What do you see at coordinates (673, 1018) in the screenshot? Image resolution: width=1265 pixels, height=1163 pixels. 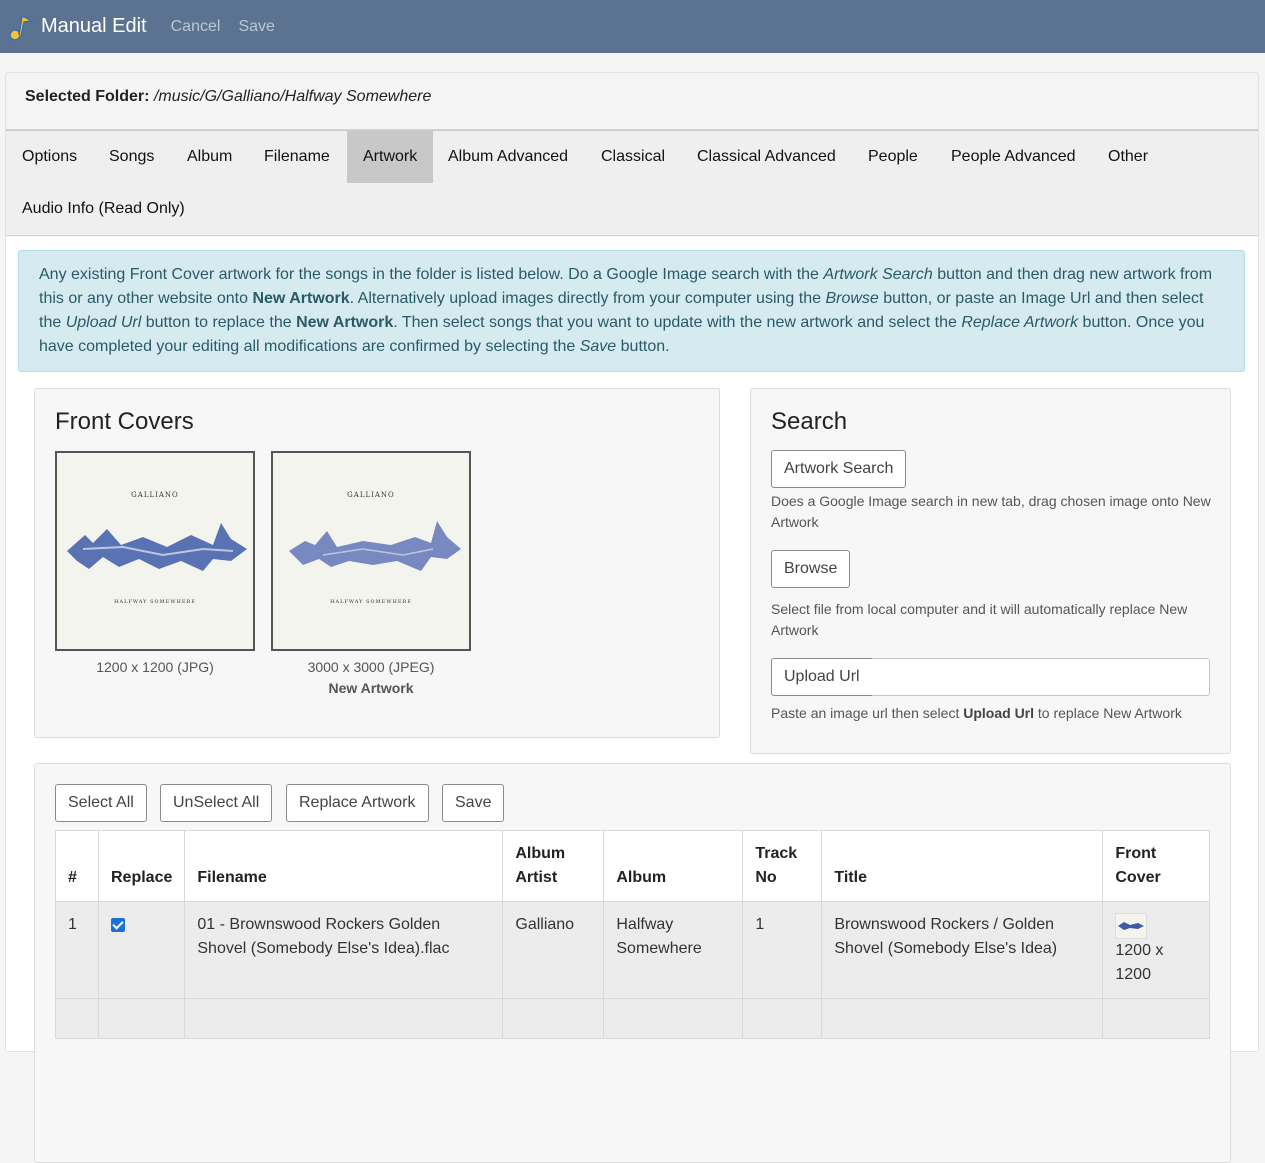 I see `row-album` at bounding box center [673, 1018].